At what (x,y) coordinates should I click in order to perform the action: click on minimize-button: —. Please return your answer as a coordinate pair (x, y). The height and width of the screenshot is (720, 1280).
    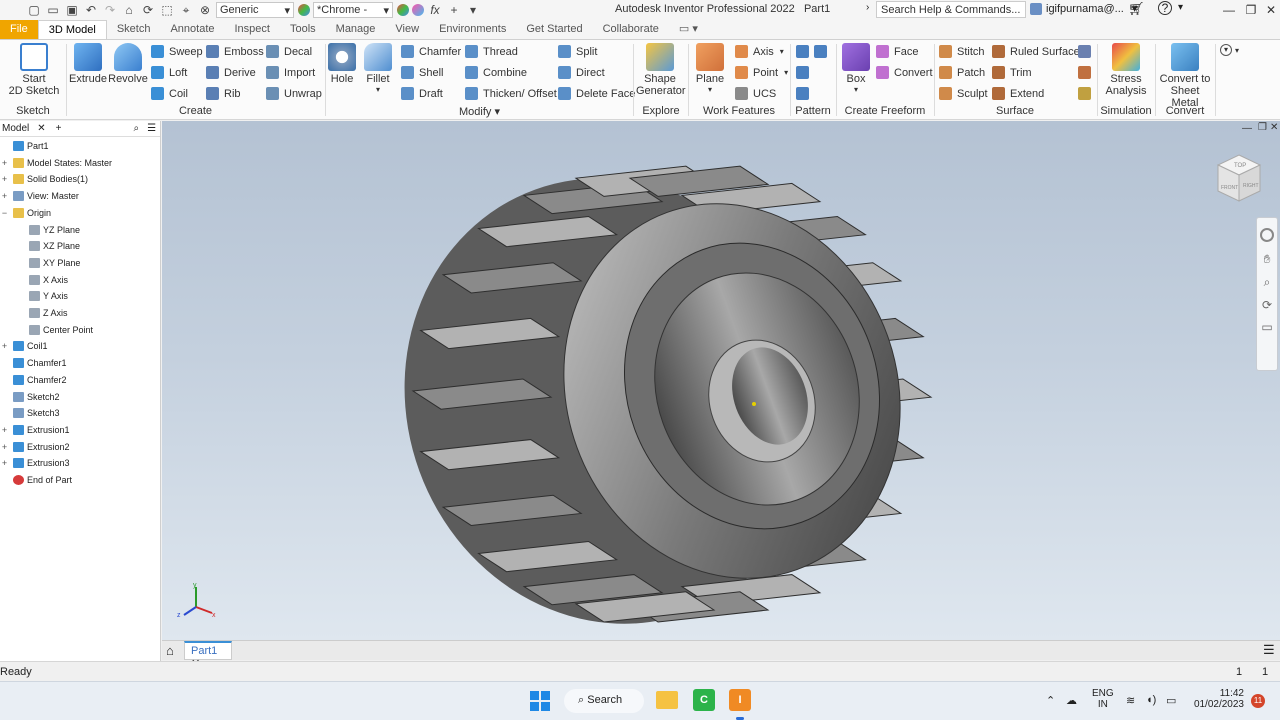
    Looking at the image, I should click on (1229, 10).